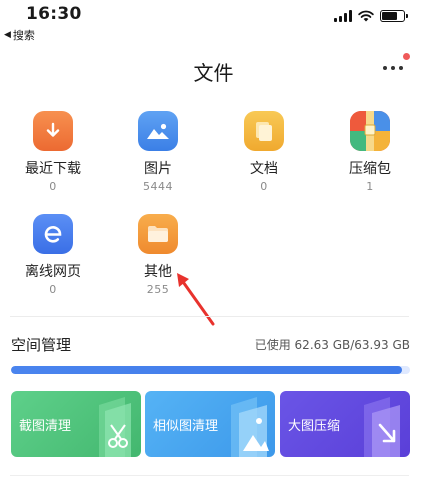 Image resolution: width=427 pixels, height=491 pixels. What do you see at coordinates (158, 234) in the screenshot?
I see `folder-icon` at bounding box center [158, 234].